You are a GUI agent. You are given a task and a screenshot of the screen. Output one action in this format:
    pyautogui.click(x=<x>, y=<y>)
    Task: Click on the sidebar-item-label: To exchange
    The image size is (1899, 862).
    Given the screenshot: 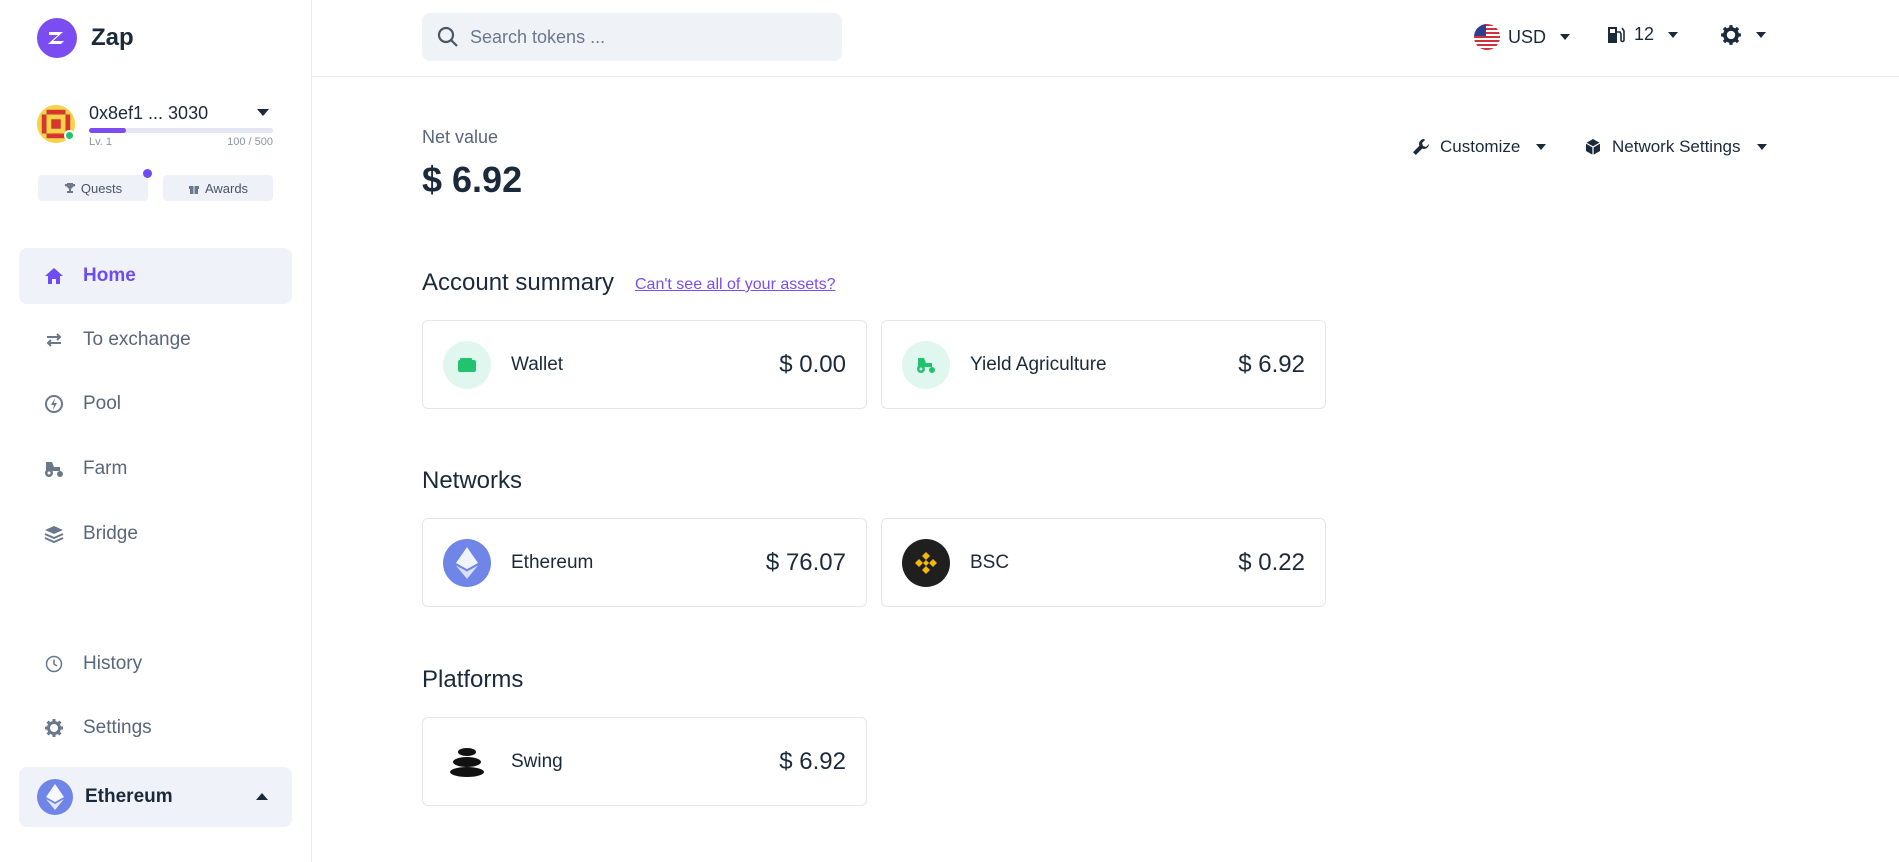 What is the action you would take?
    pyautogui.click(x=137, y=339)
    